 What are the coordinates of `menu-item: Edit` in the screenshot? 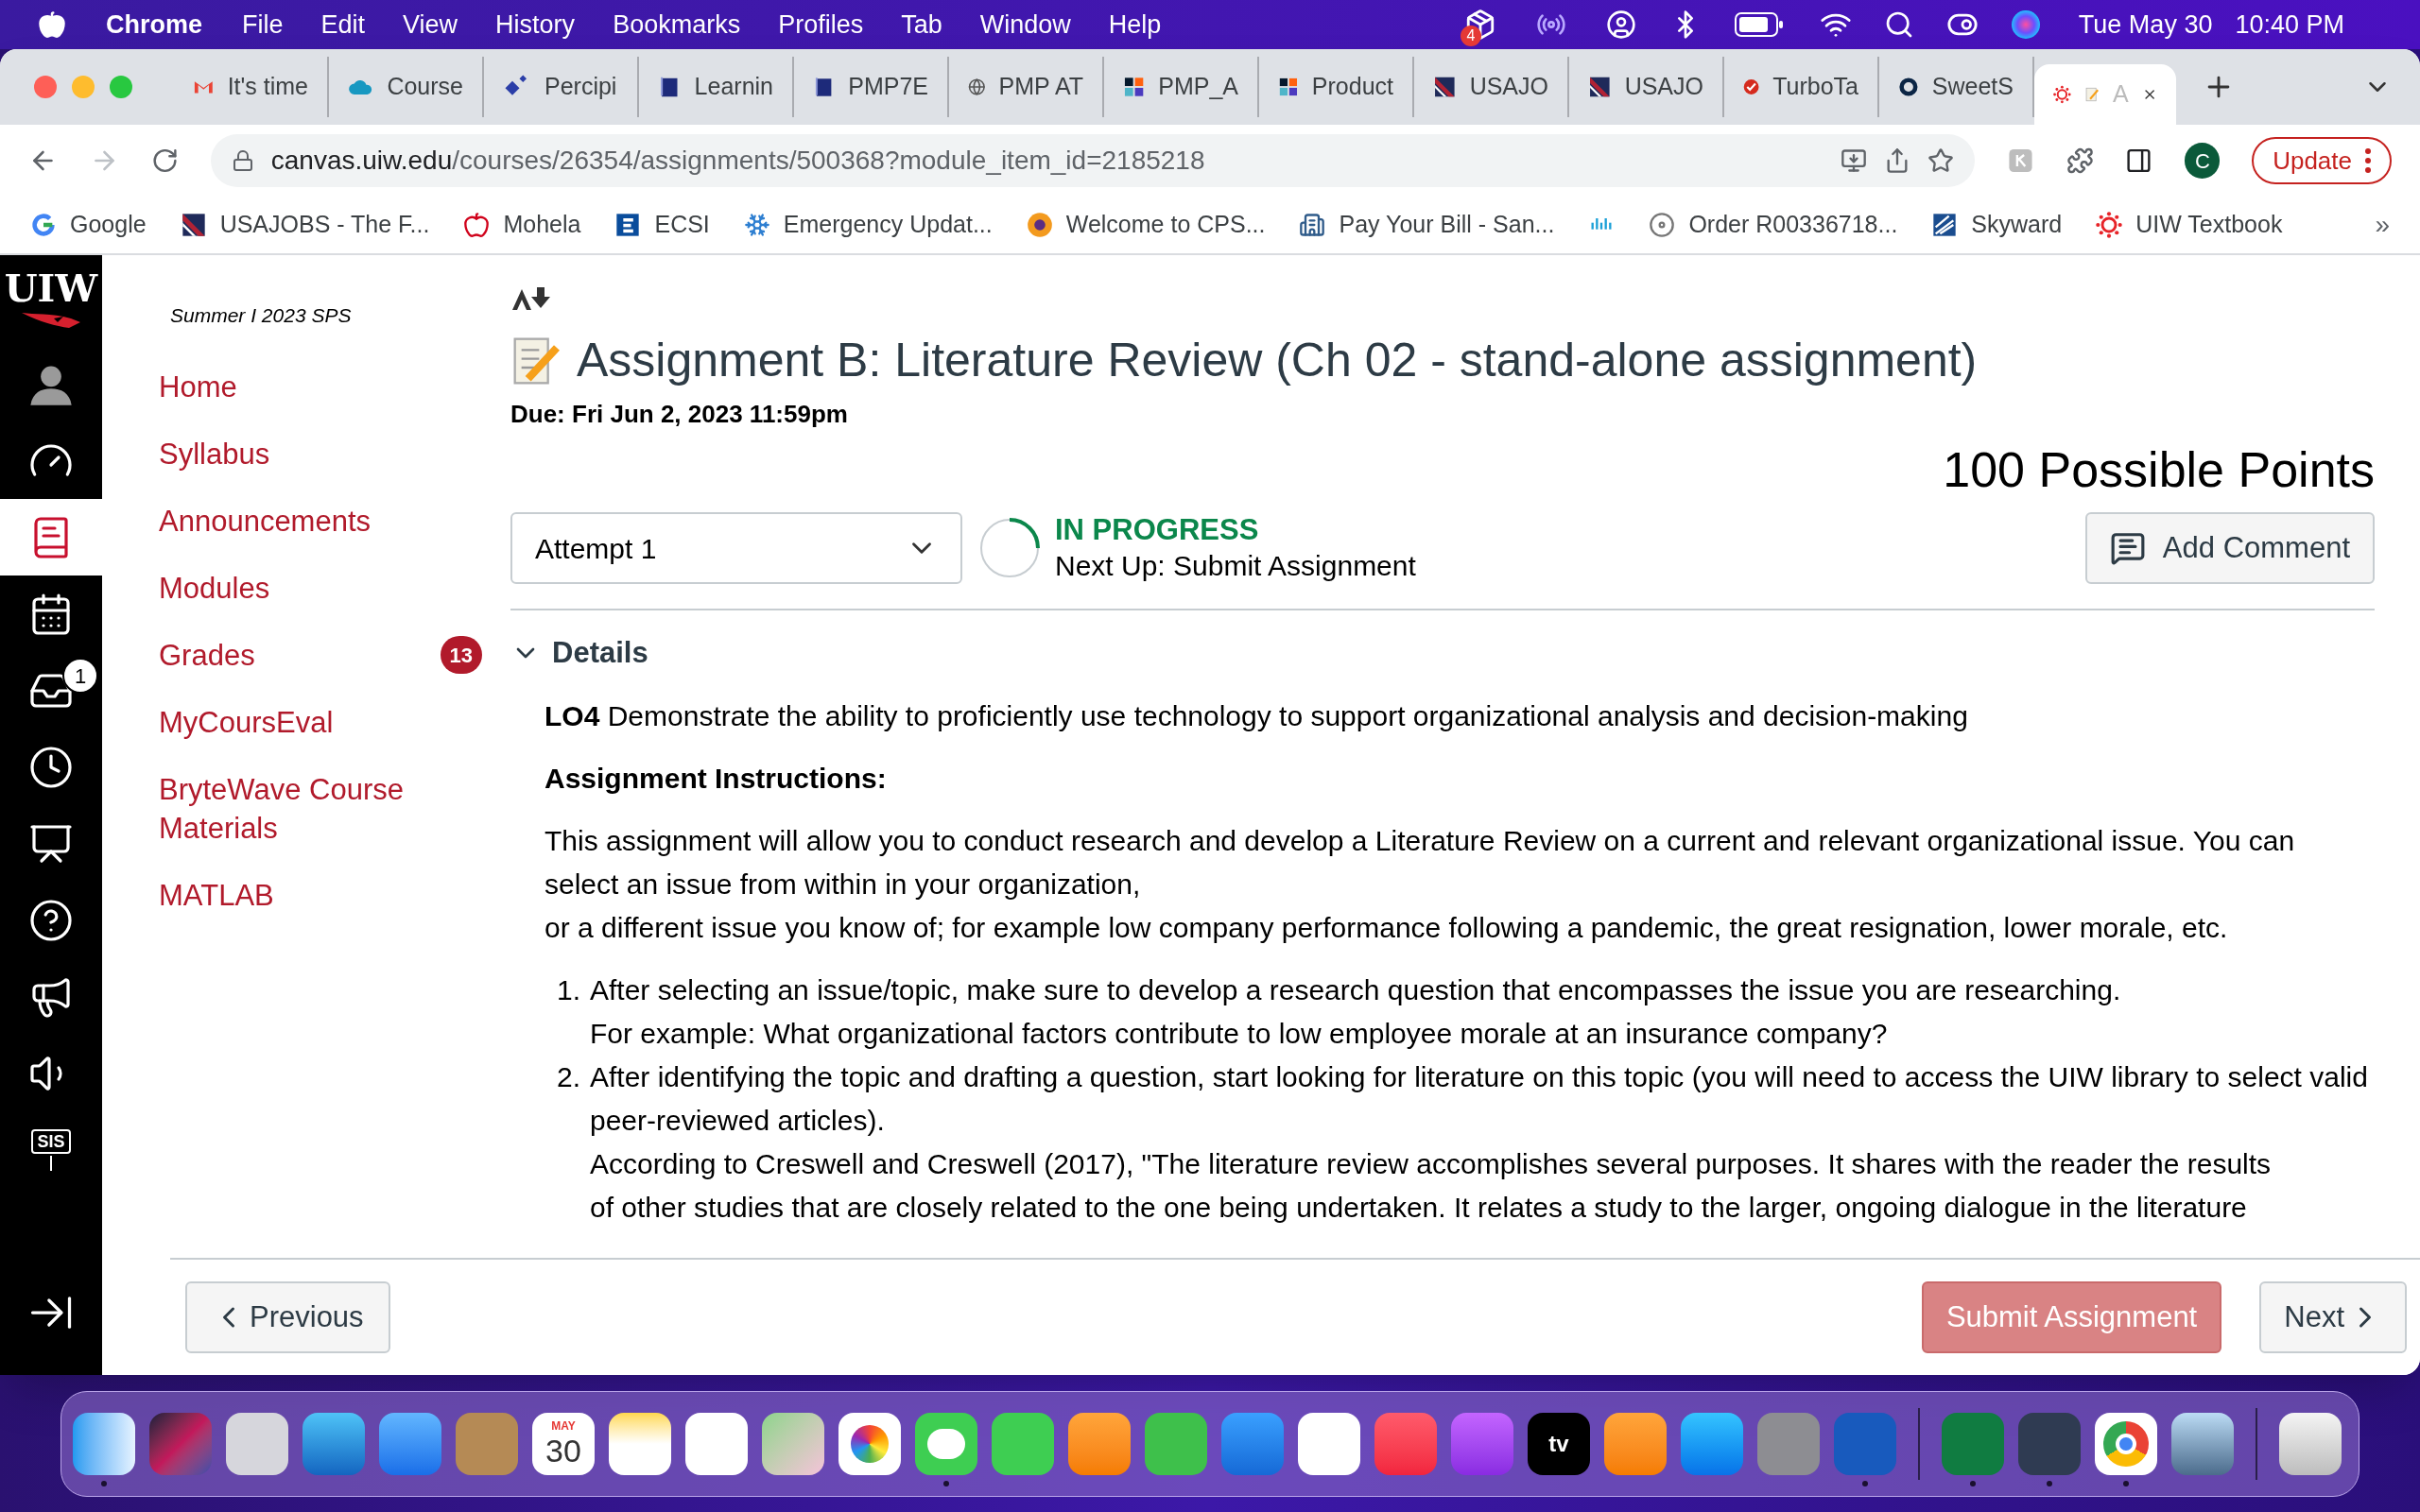 It's located at (343, 24).